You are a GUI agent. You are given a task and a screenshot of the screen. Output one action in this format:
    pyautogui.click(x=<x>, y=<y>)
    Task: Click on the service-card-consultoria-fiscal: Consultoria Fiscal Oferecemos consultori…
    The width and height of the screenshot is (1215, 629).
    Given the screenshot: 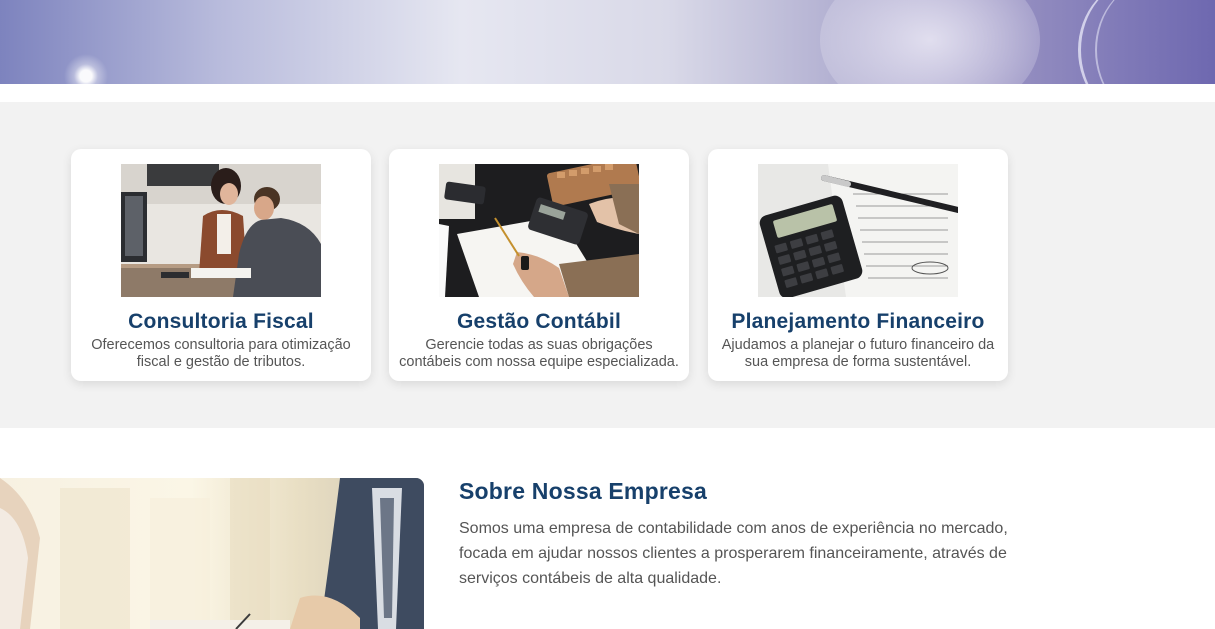 What is the action you would take?
    pyautogui.click(x=221, y=265)
    